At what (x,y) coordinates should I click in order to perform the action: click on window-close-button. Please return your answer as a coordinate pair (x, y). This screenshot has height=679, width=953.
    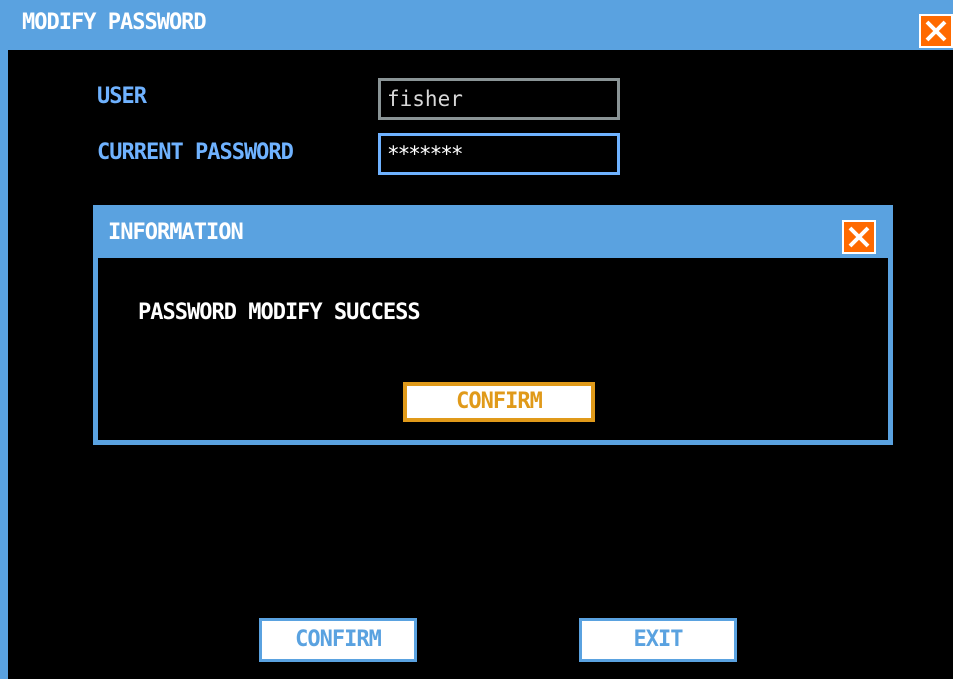
    Looking at the image, I should click on (936, 31).